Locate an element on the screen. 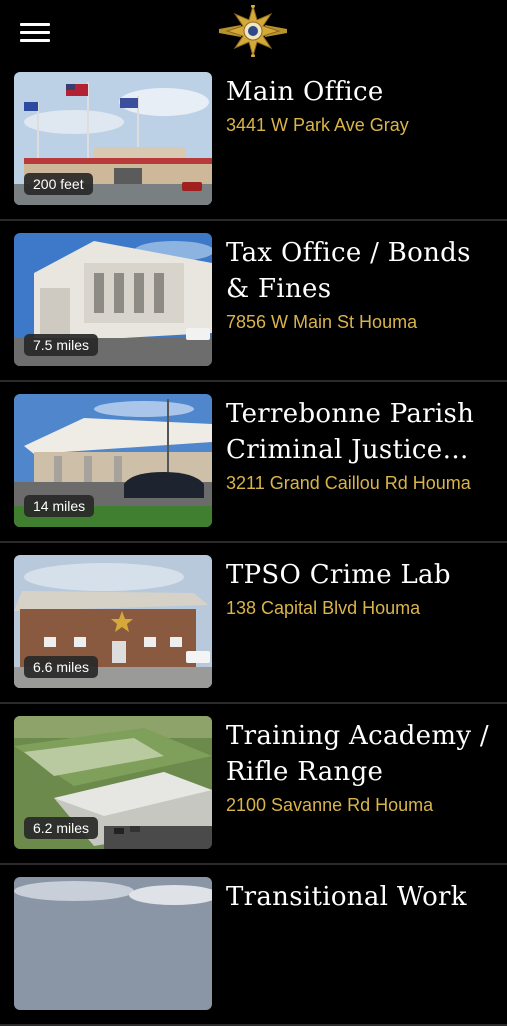 This screenshot has width=507, height=1026. distance-badge: 14 miles is located at coordinates (59, 506).